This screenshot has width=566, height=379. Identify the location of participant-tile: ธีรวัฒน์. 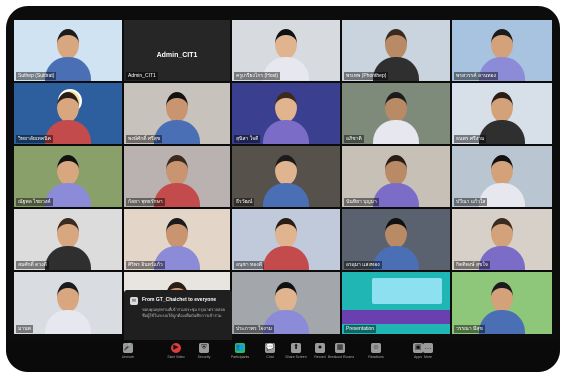
(286, 176).